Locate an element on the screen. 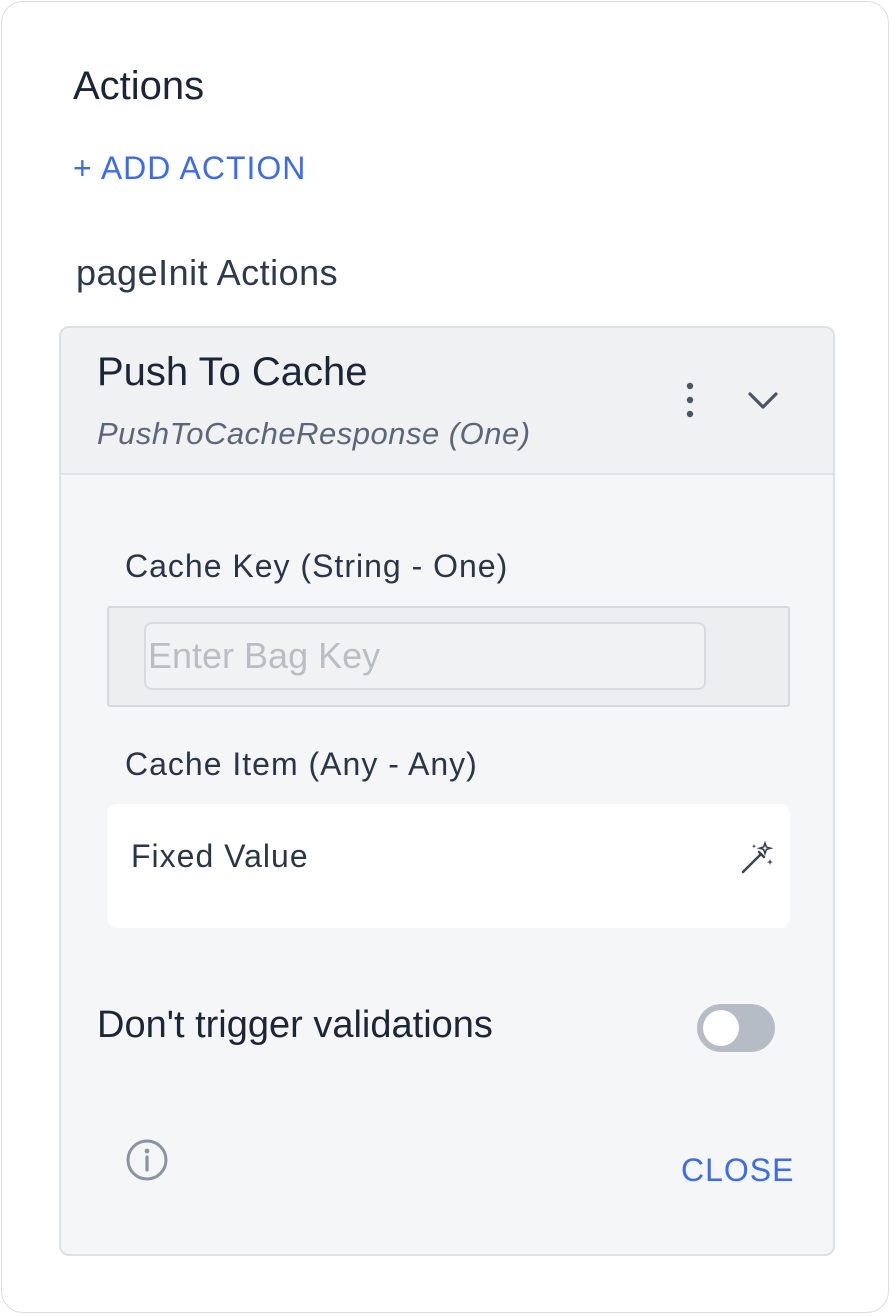  cache-key-container is located at coordinates (448, 656).